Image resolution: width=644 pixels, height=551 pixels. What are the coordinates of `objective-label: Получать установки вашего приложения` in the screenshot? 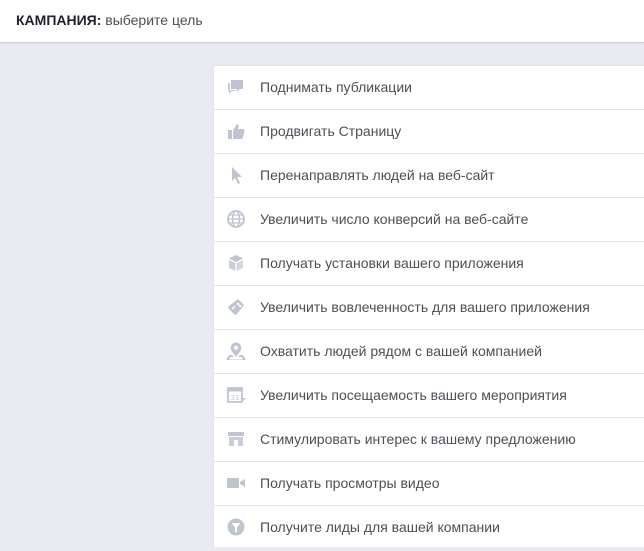 It's located at (392, 263).